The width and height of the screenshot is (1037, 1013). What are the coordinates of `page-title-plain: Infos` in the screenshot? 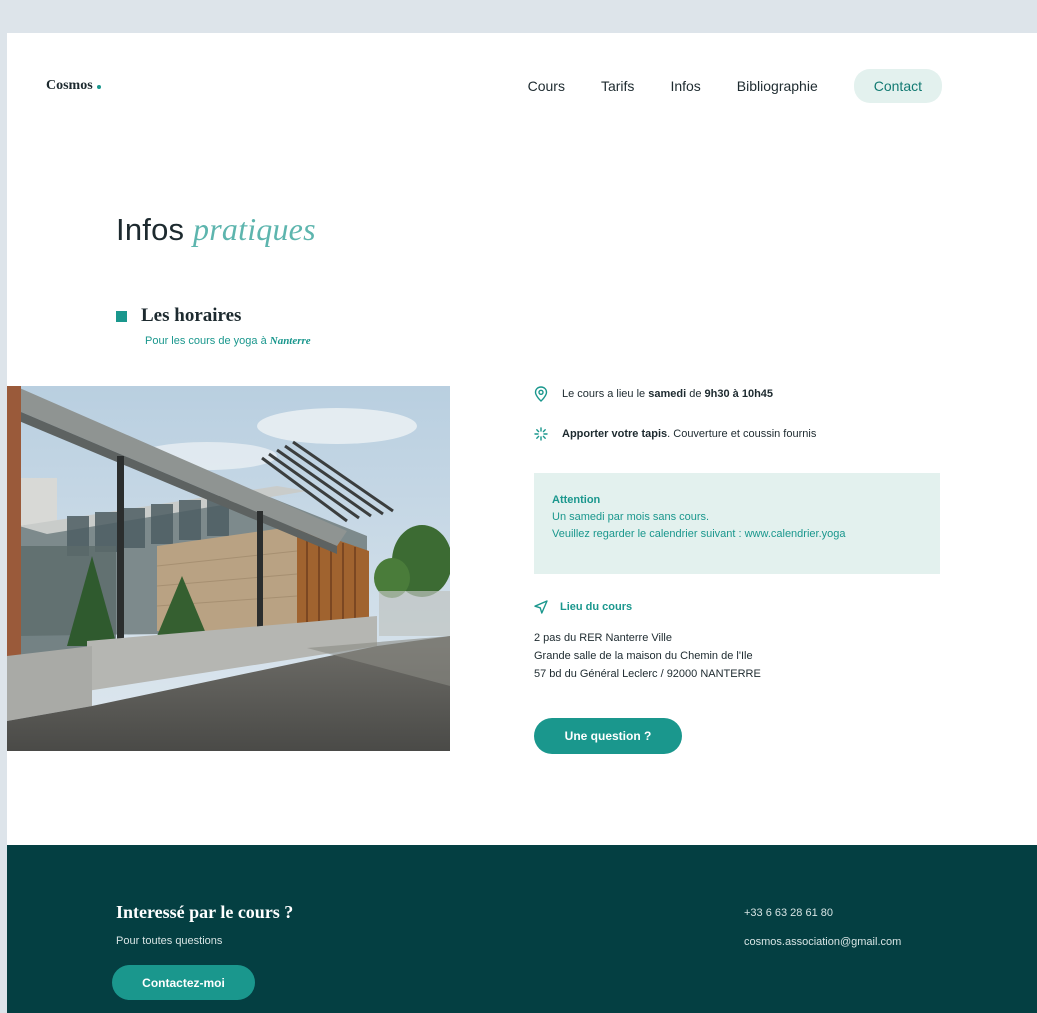 It's located at (150, 229).